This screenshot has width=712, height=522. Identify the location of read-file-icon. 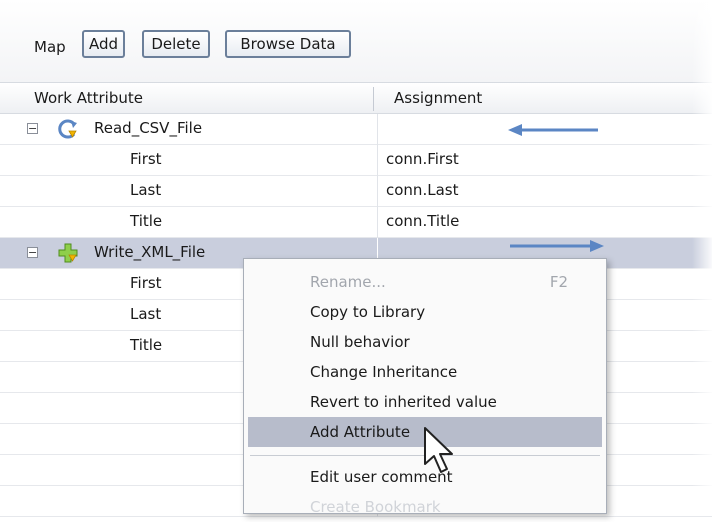
(67, 129).